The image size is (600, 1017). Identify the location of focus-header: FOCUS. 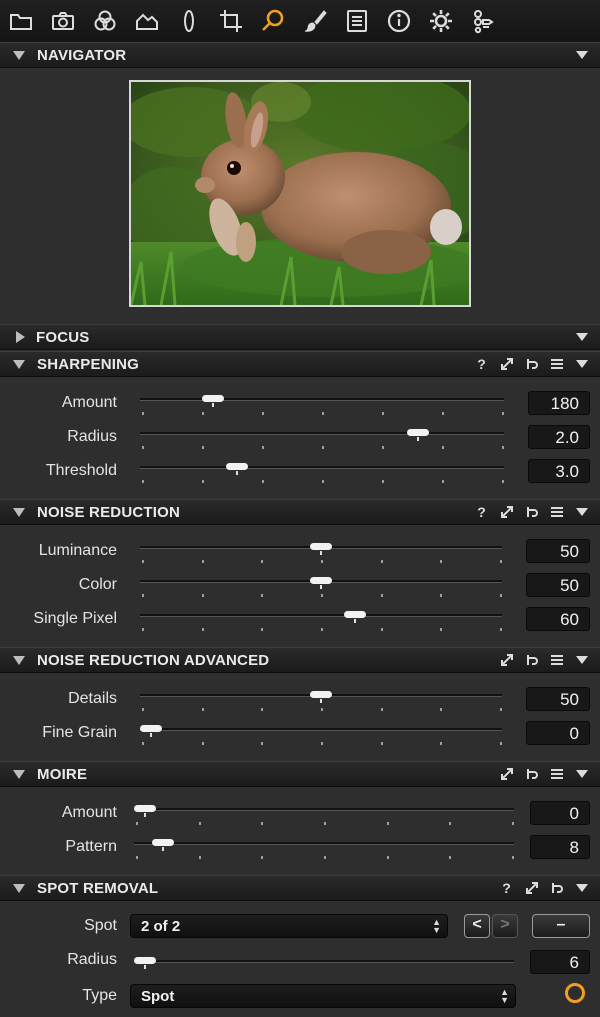
(300, 337).